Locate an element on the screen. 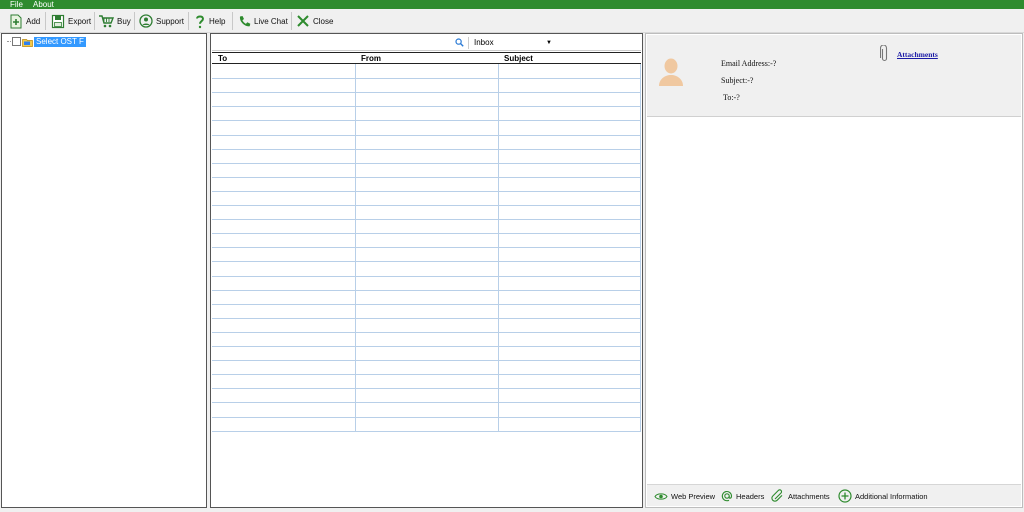 This screenshot has width=1024, height=512. support-label: Support is located at coordinates (170, 21).